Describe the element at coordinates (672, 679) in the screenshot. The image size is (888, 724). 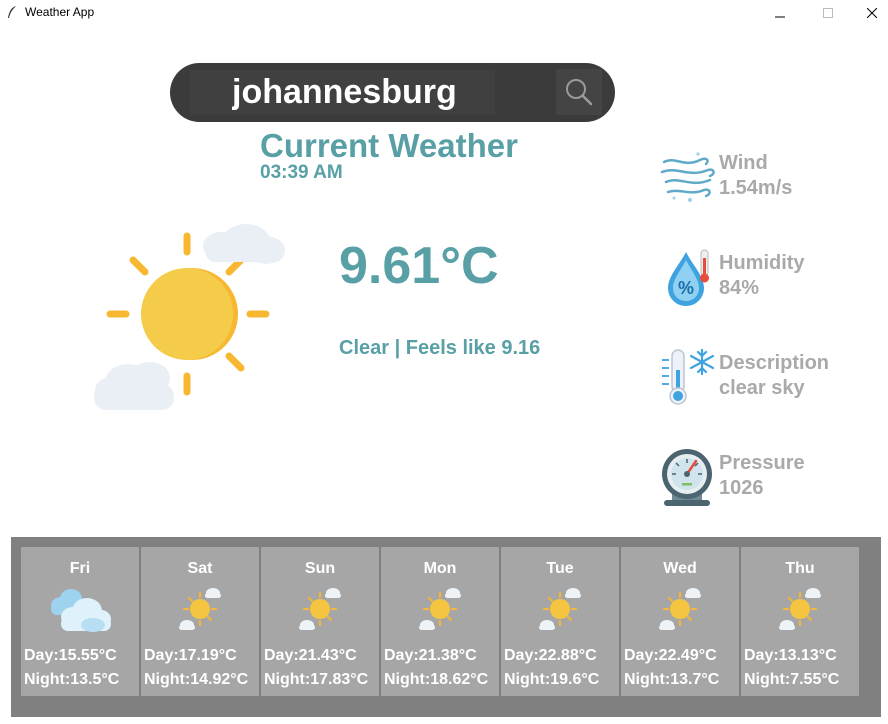
I see `forecast-night-temp: Night:13.7°C` at that location.